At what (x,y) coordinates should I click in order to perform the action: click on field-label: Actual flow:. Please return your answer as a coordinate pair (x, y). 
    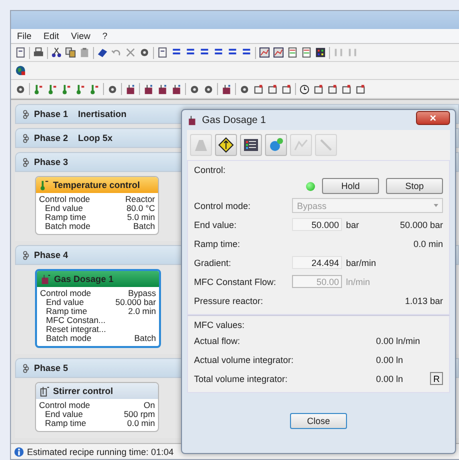
    Looking at the image, I should click on (218, 341).